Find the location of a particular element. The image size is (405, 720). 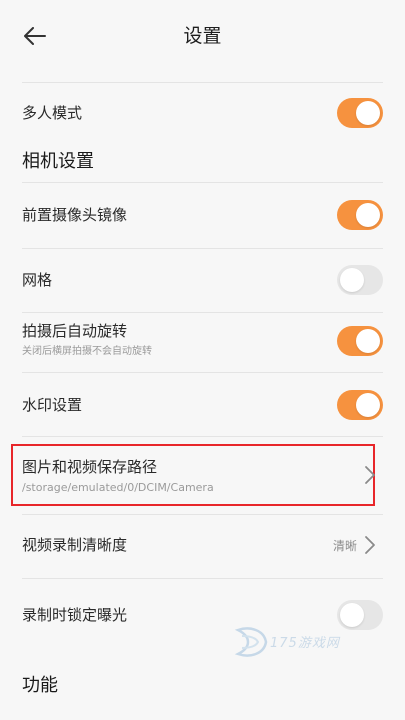

grid-toggle is located at coordinates (360, 280).